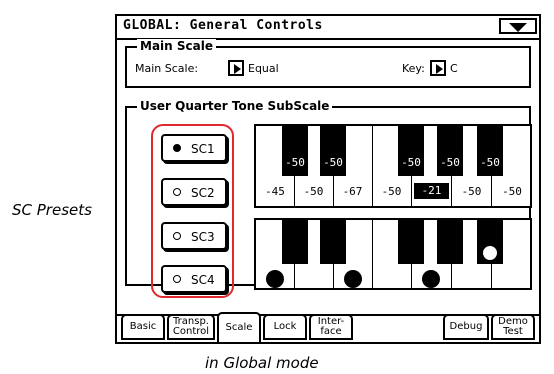  I want to click on chevron-down-icon, so click(518, 27).